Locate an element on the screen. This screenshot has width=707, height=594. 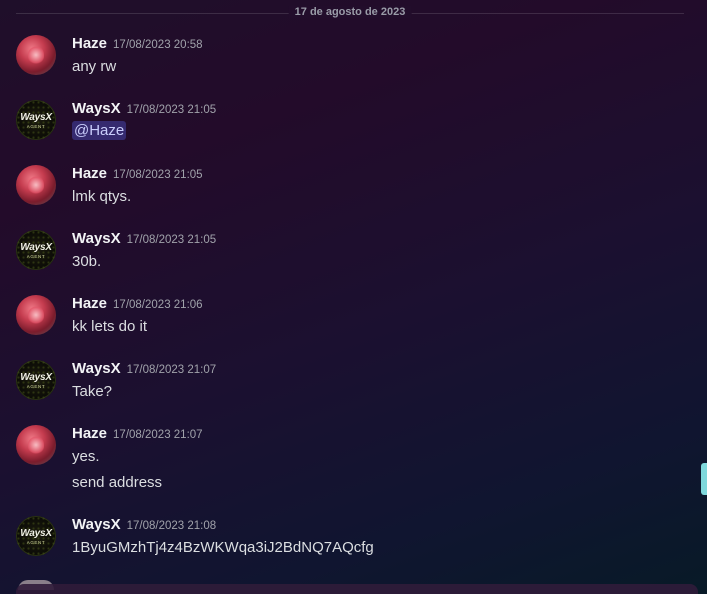
message-header: Haze 17/08/2023 21:05 is located at coordinates (137, 174).